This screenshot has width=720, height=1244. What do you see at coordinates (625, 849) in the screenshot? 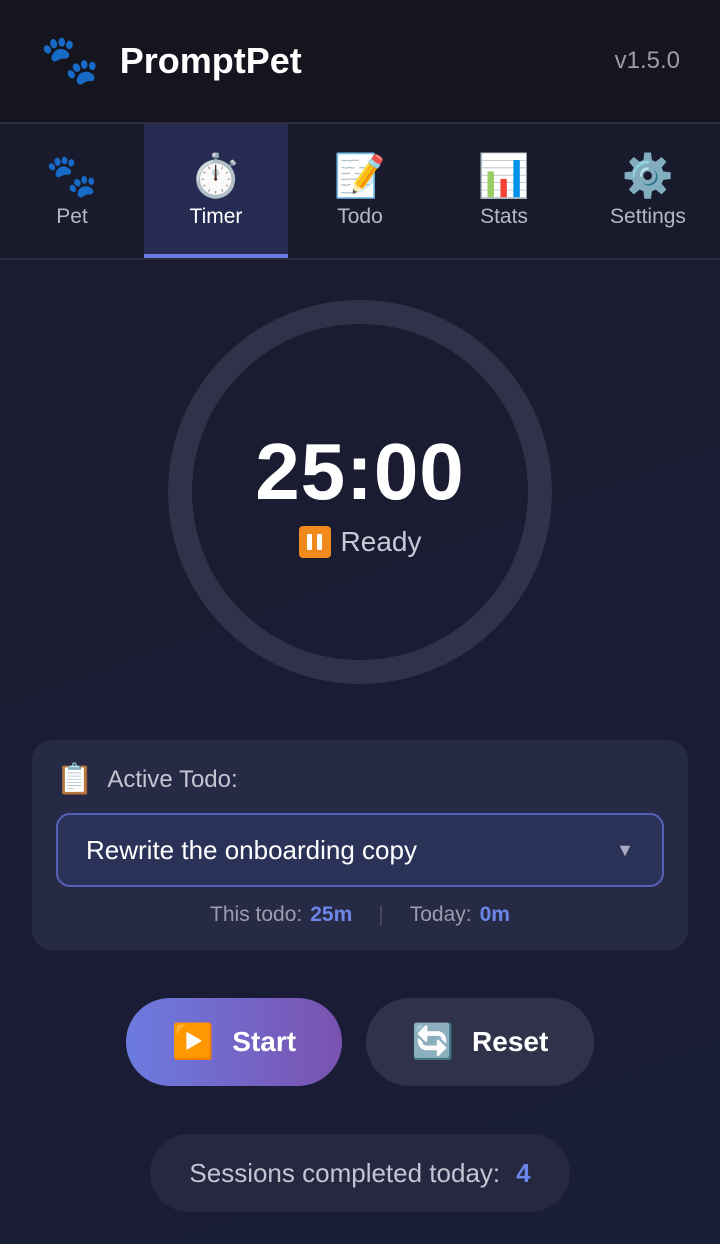
I see `caret-down-icon: ▼` at bounding box center [625, 849].